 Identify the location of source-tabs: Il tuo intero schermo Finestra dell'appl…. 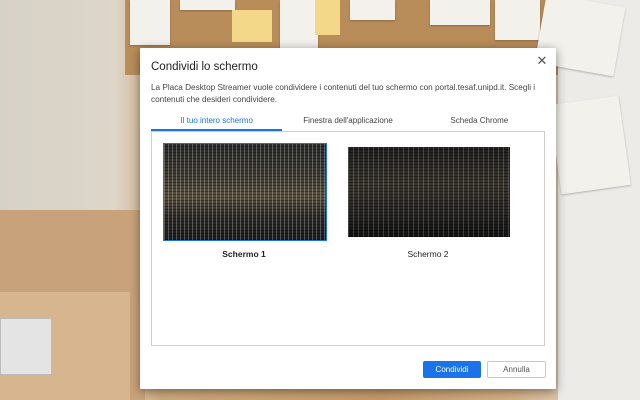
(348, 123).